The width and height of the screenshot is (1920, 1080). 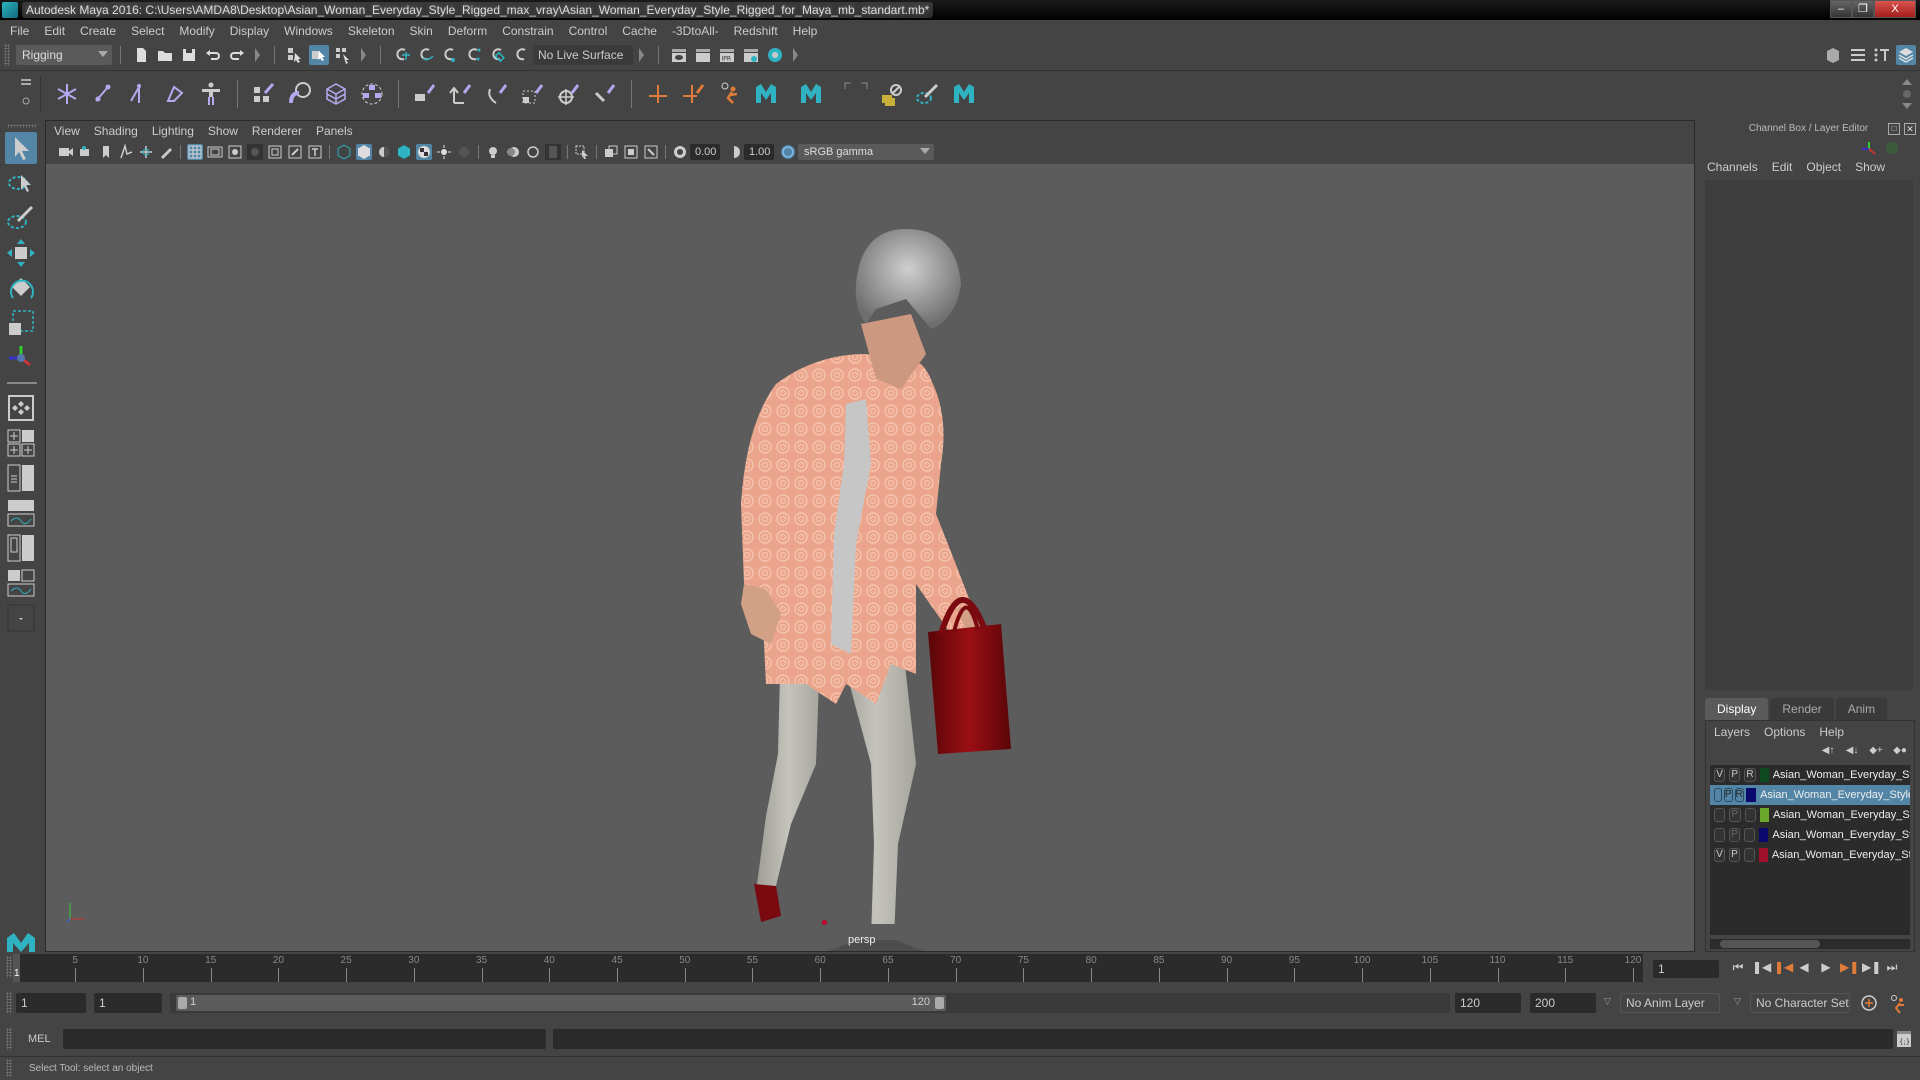 What do you see at coordinates (1563, 1003) in the screenshot?
I see `animation-end-field: 200` at bounding box center [1563, 1003].